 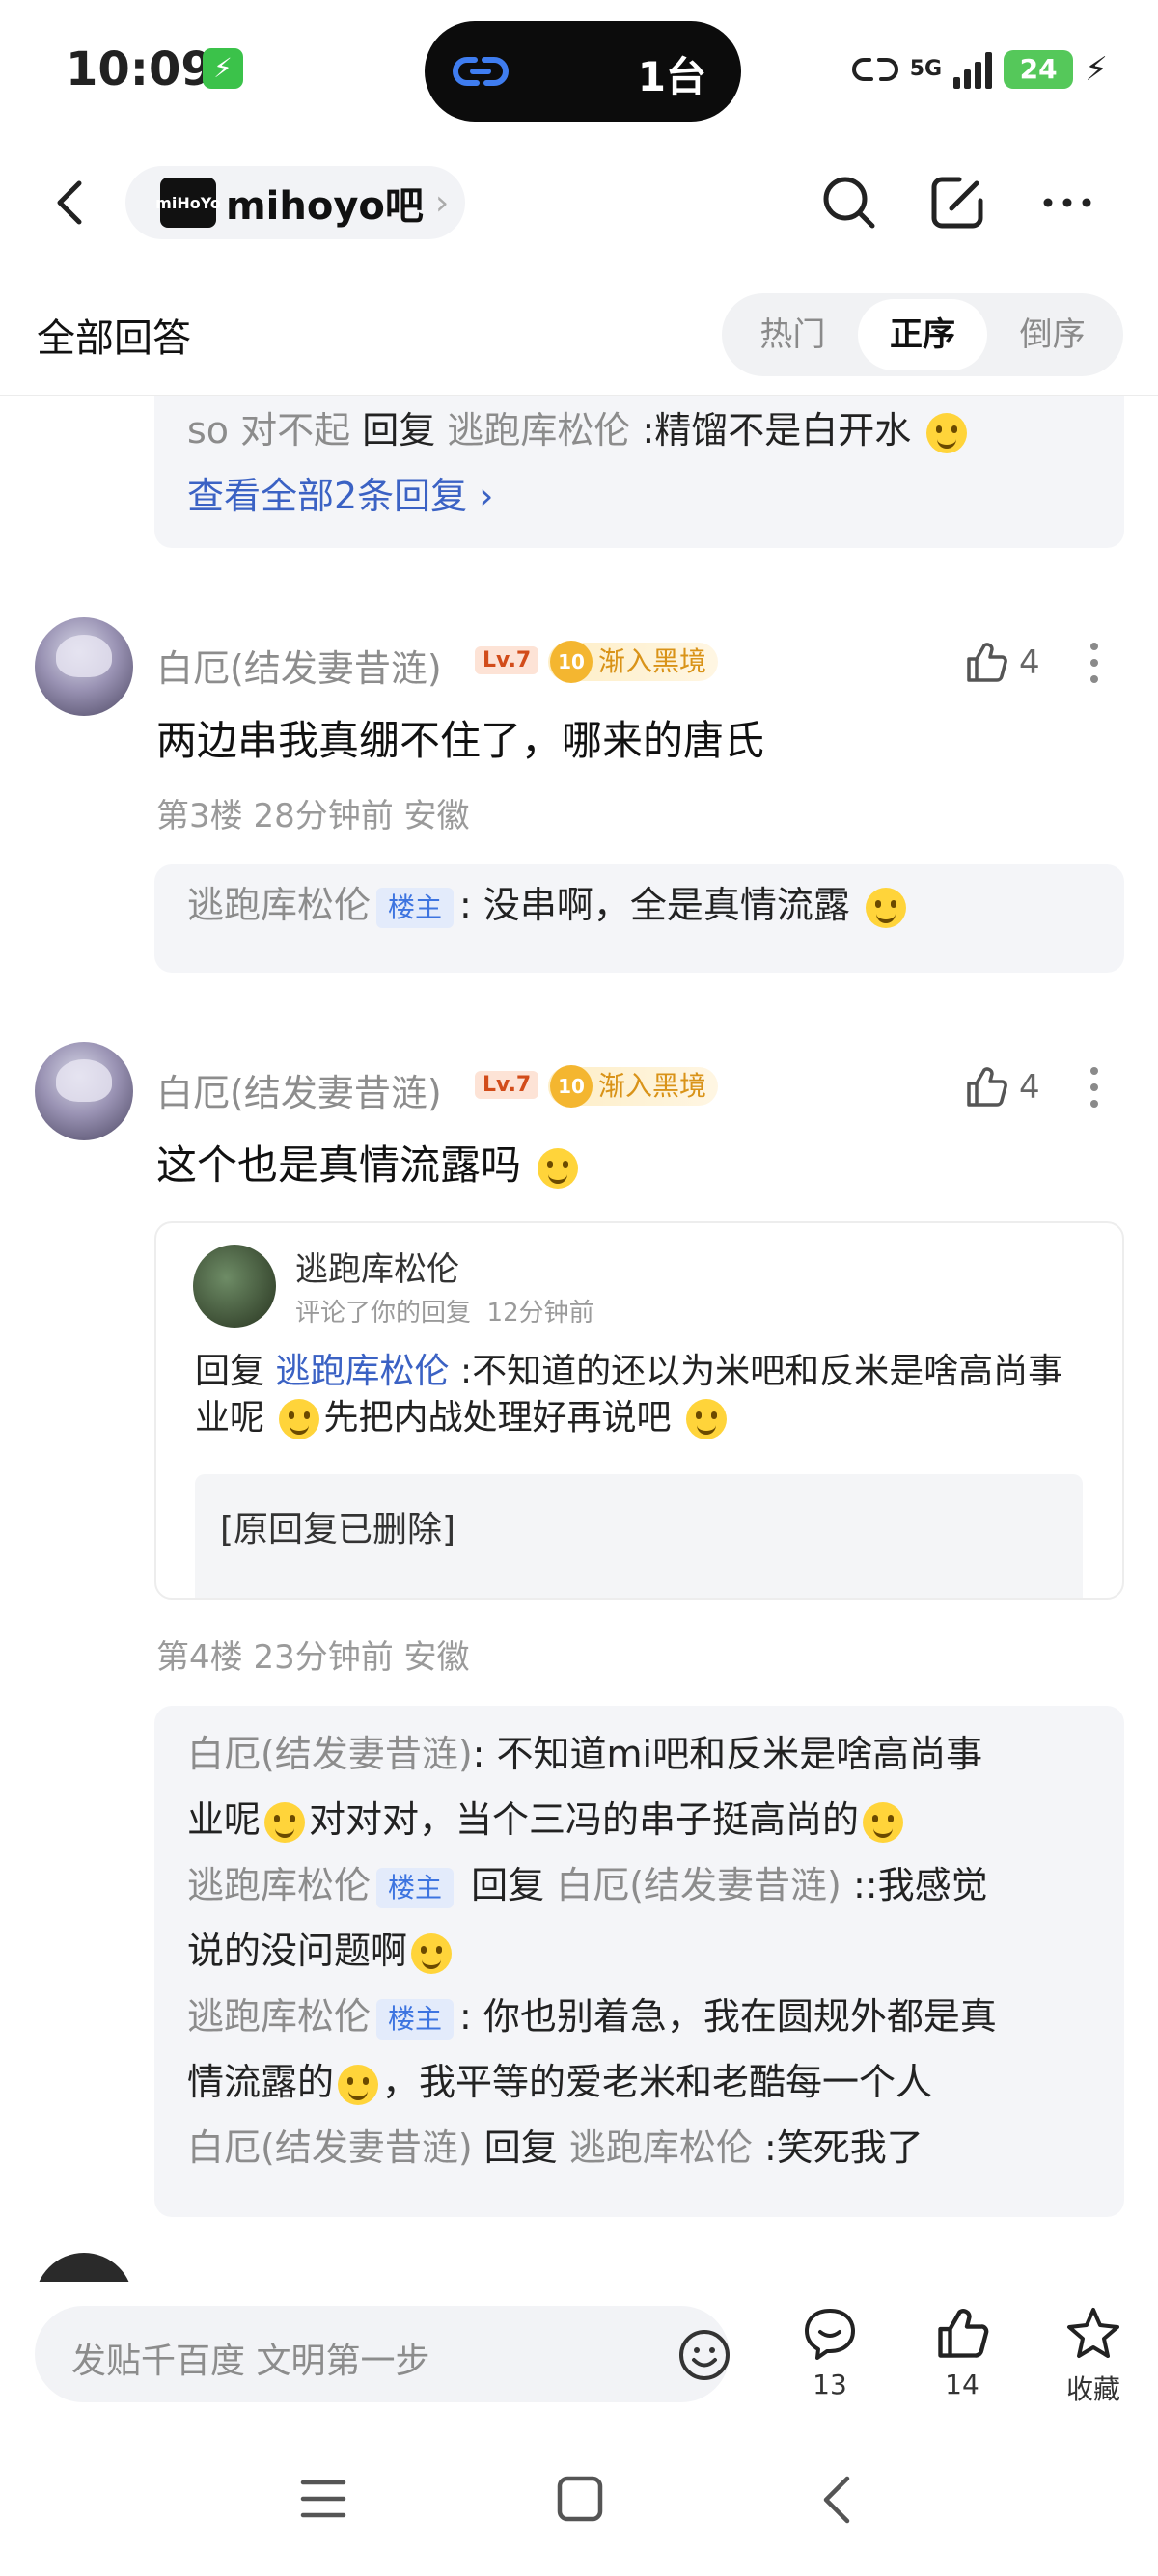 I want to click on sub-replies: 逃跑库松伦 楼主: 没串啊，全是真情流露, so click(x=639, y=919).